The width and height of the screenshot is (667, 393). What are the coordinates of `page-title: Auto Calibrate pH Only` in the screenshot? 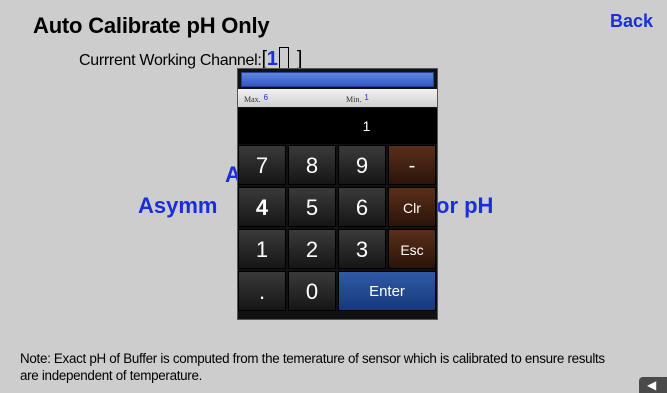 It's located at (151, 25).